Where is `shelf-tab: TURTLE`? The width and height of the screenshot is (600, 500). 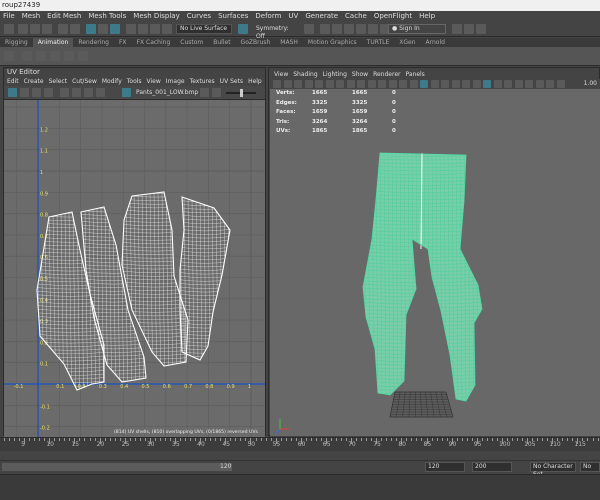
shelf-tab: TURTLE is located at coordinates (378, 42).